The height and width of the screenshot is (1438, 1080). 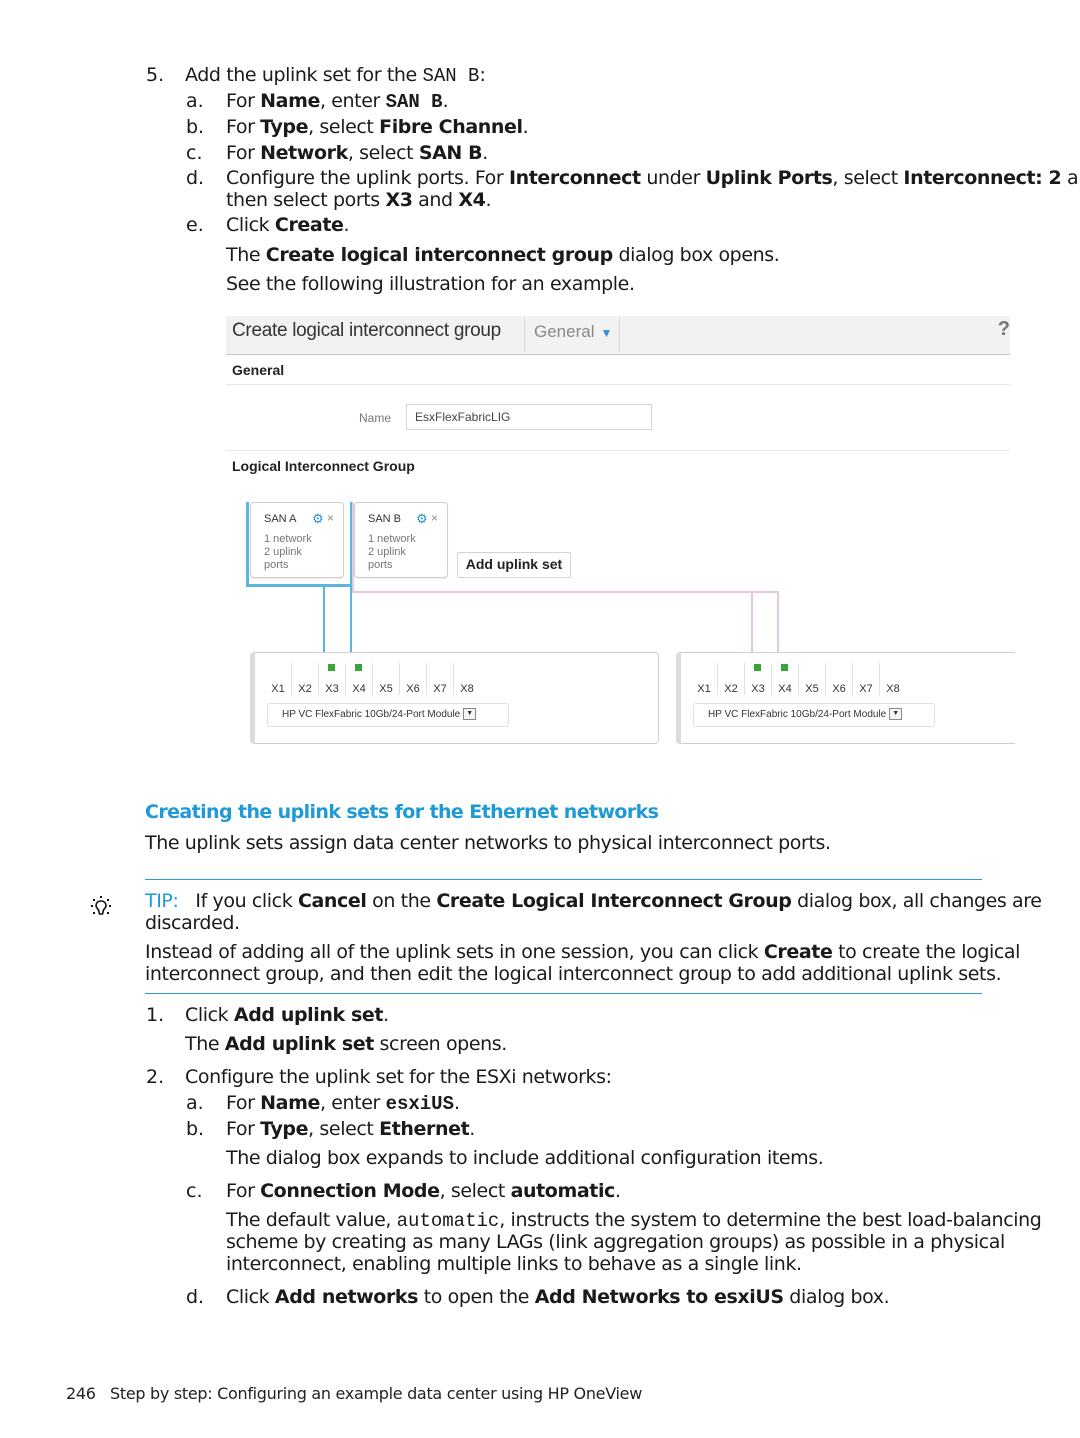 What do you see at coordinates (704, 689) in the screenshot?
I see `port-label: X1` at bounding box center [704, 689].